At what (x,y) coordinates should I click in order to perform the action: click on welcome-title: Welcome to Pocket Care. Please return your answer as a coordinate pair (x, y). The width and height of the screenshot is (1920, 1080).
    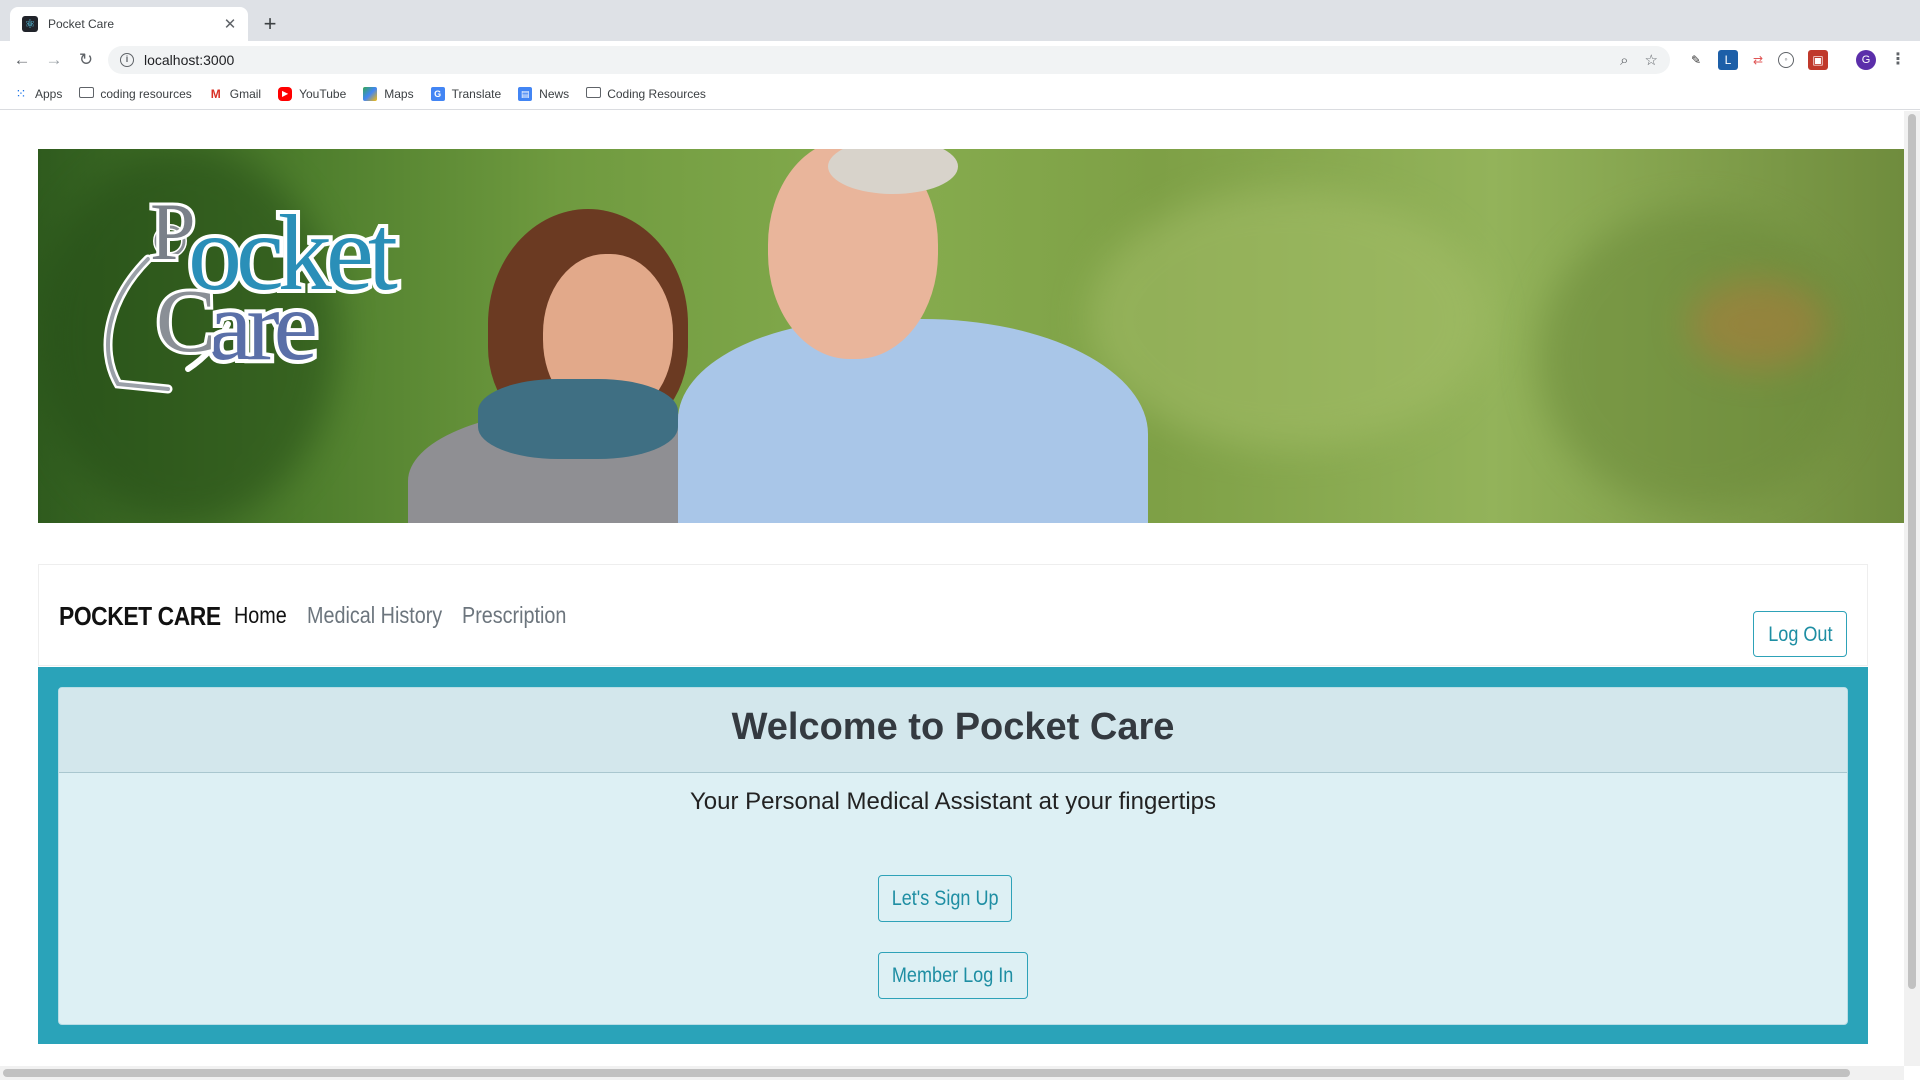
    Looking at the image, I should click on (953, 727).